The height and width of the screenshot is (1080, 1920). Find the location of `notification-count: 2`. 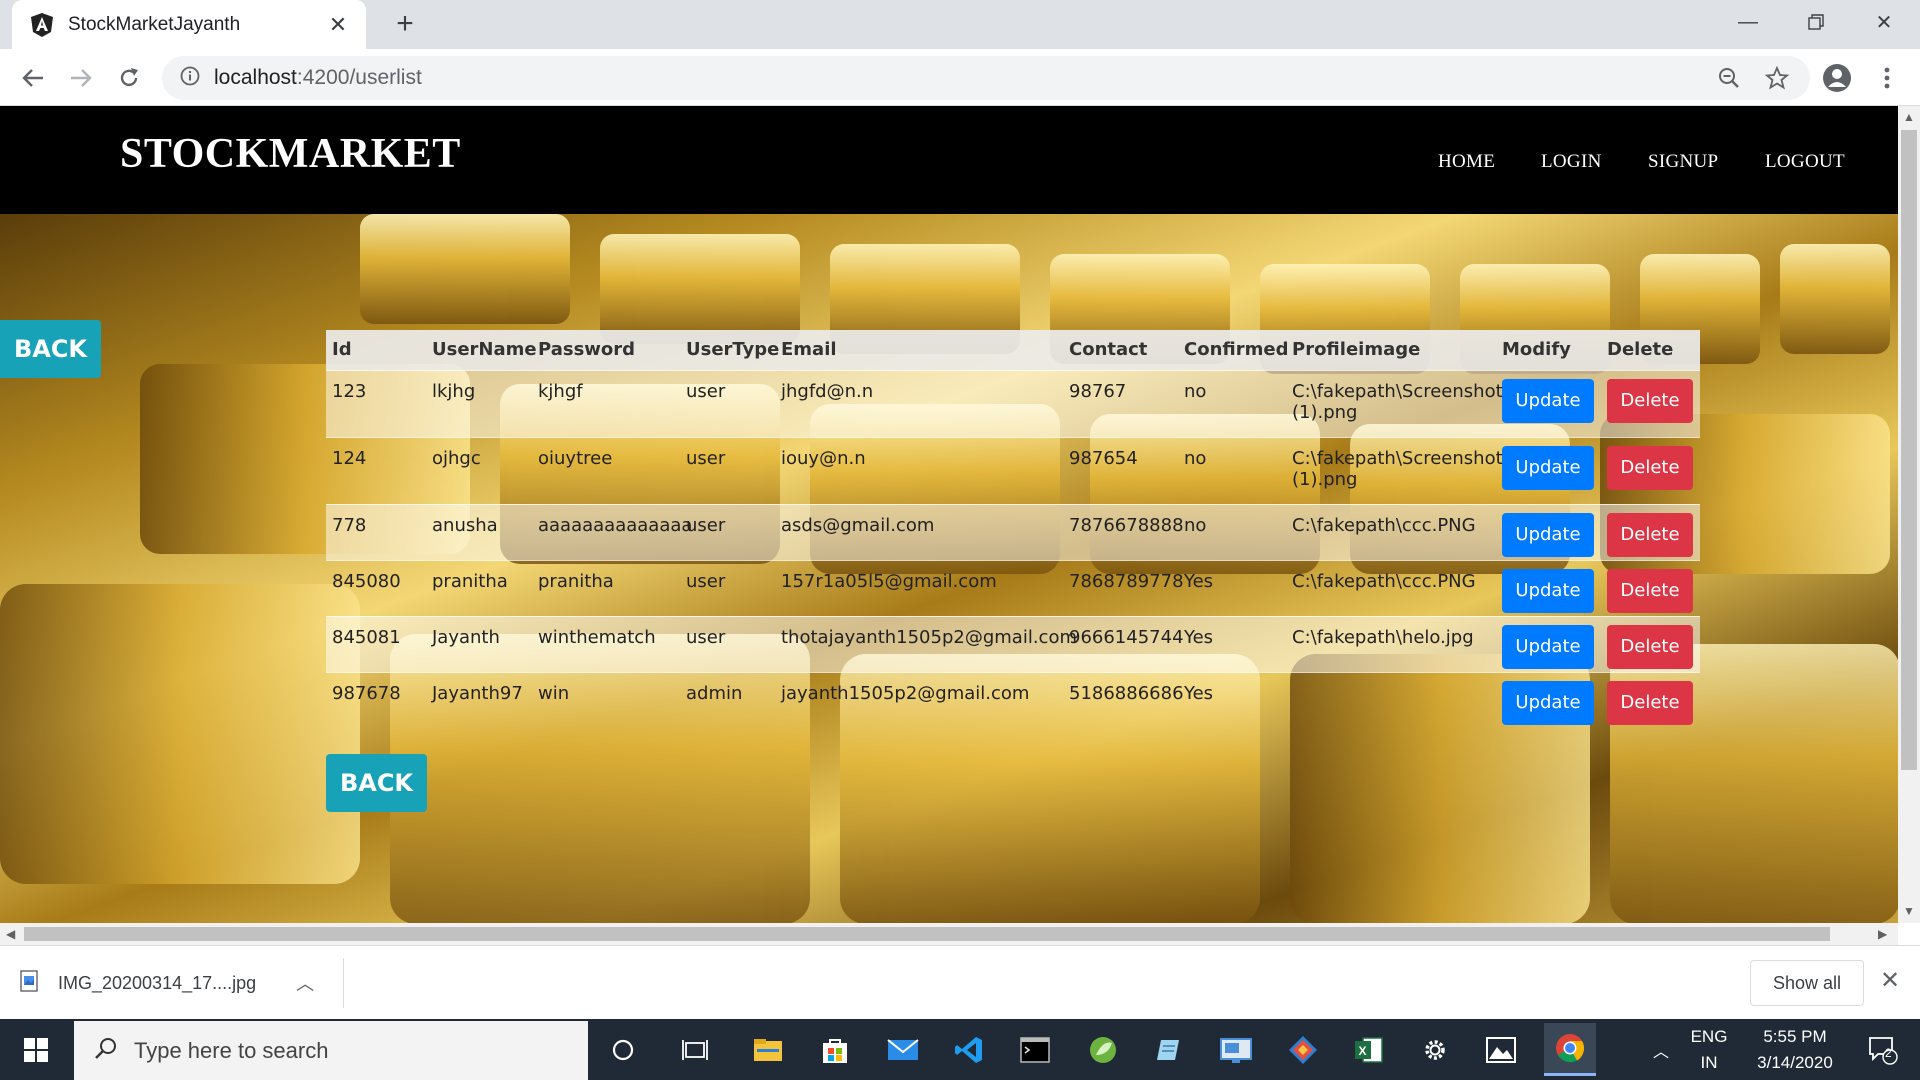

notification-count: 2 is located at coordinates (1888, 1053).